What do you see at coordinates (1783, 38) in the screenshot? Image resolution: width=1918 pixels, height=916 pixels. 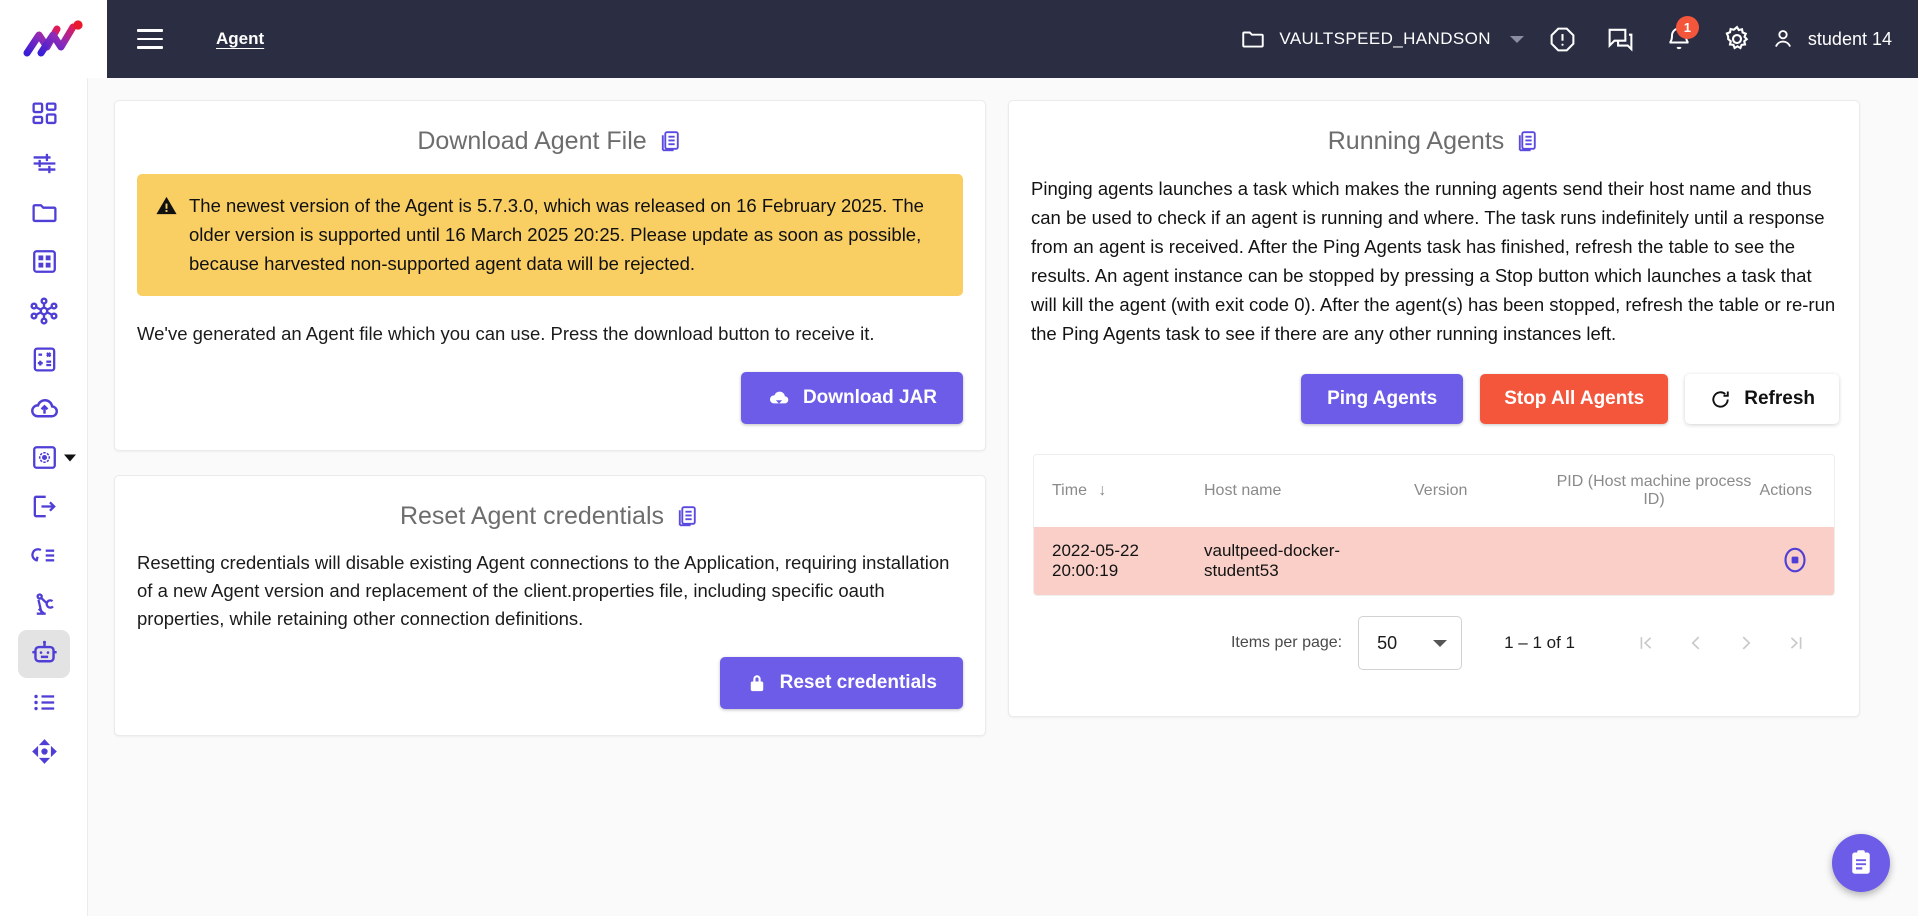 I see `person-icon` at bounding box center [1783, 38].